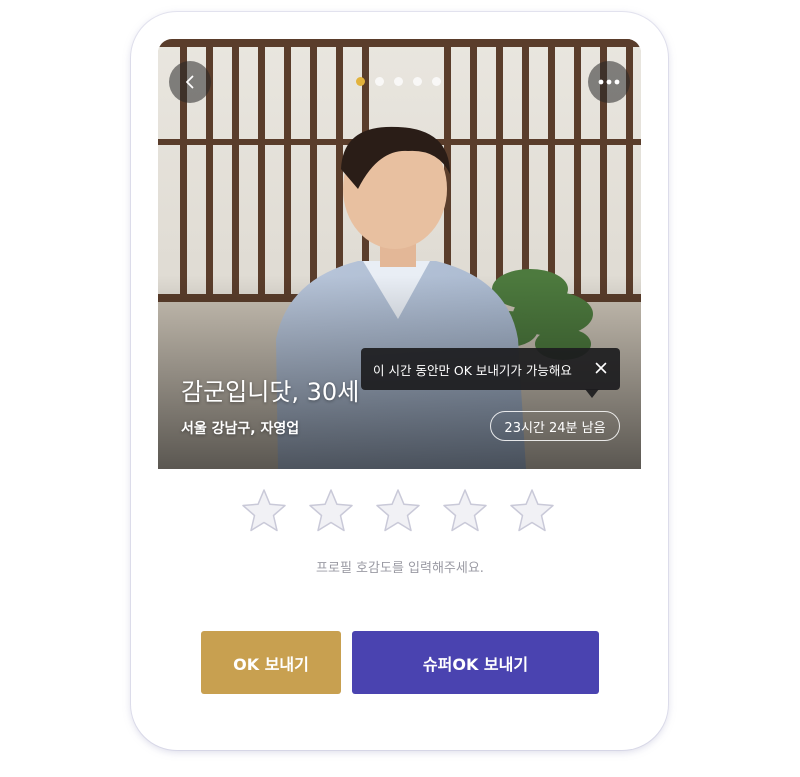 The width and height of the screenshot is (800, 777). What do you see at coordinates (475, 662) in the screenshot?
I see `send-super-ok-button: 슈퍼OK 보내기` at bounding box center [475, 662].